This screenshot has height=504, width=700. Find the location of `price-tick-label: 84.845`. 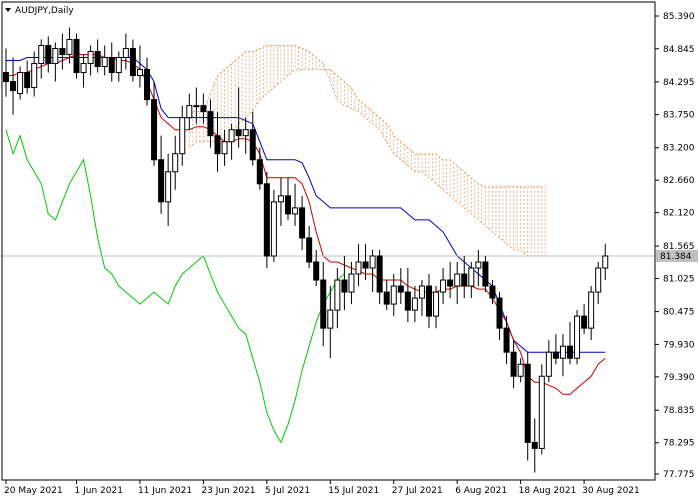

price-tick-label: 84.845 is located at coordinates (679, 50).